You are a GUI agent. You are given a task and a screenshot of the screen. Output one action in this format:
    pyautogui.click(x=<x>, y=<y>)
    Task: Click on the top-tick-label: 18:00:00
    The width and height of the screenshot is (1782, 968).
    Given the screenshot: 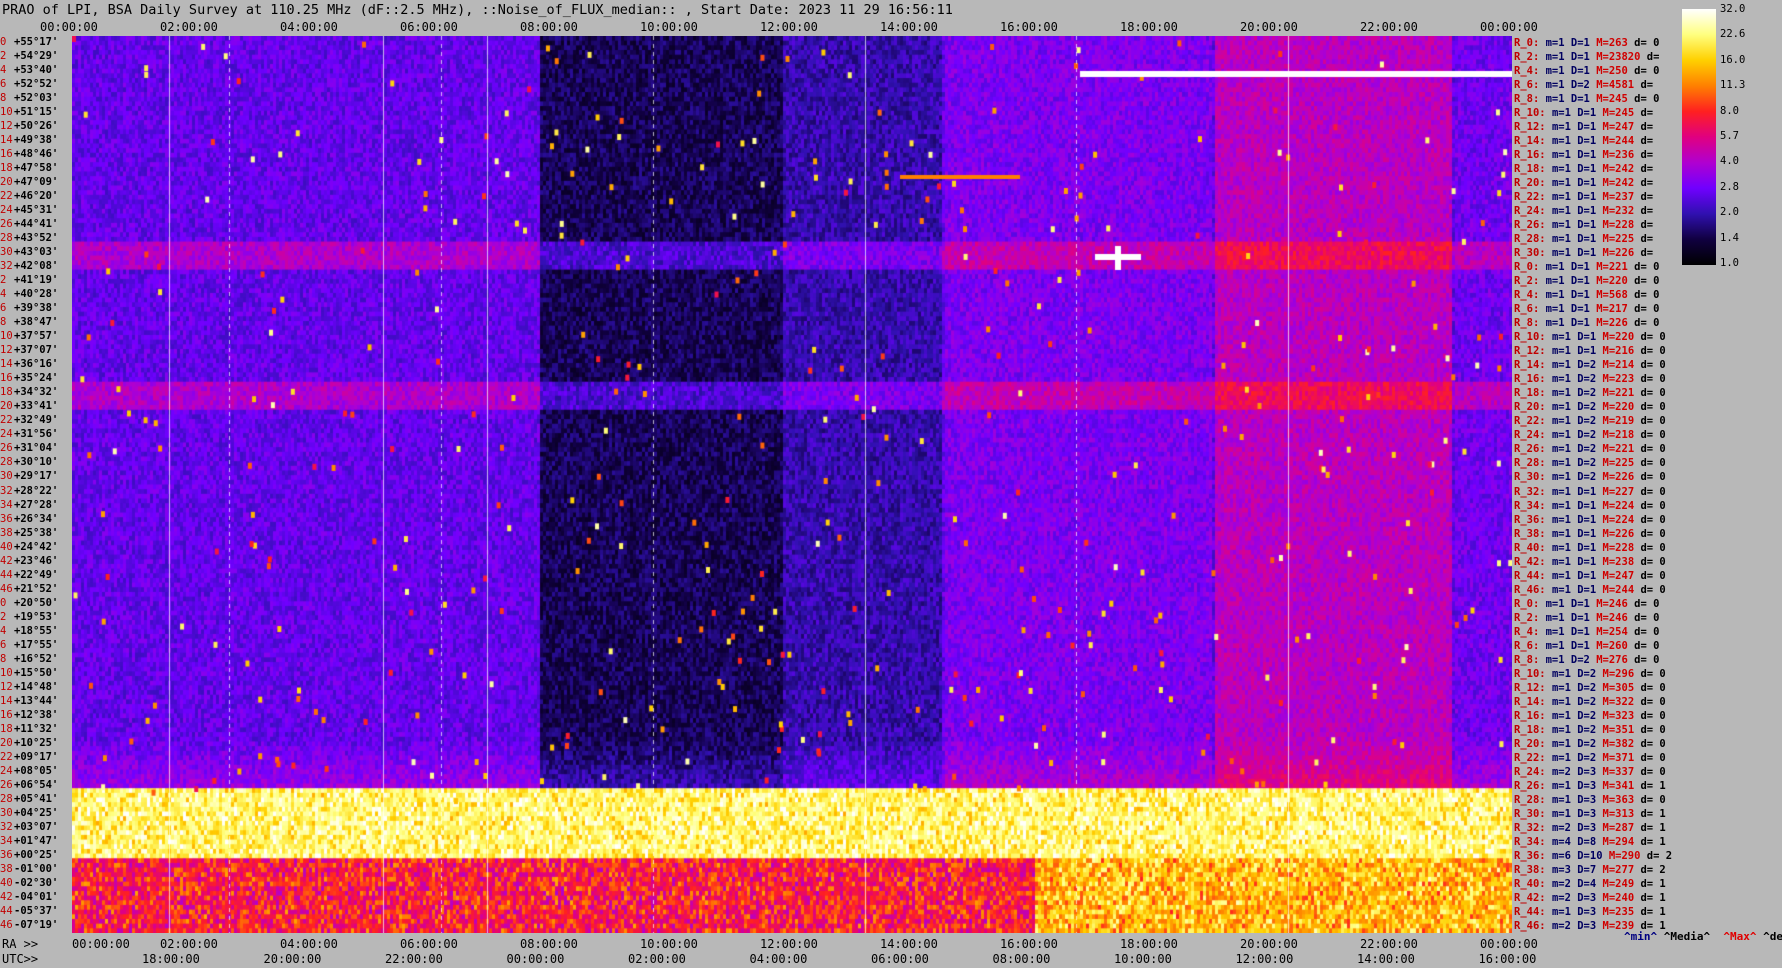 What is the action you would take?
    pyautogui.click(x=1149, y=27)
    